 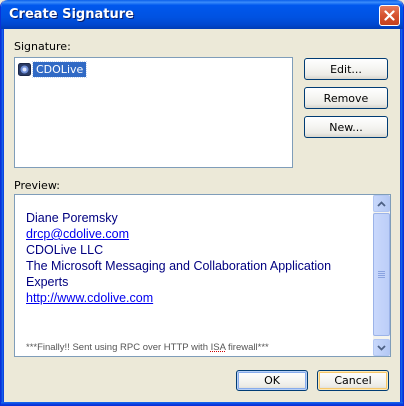 I want to click on window-frame-right, so click(x=401, y=217).